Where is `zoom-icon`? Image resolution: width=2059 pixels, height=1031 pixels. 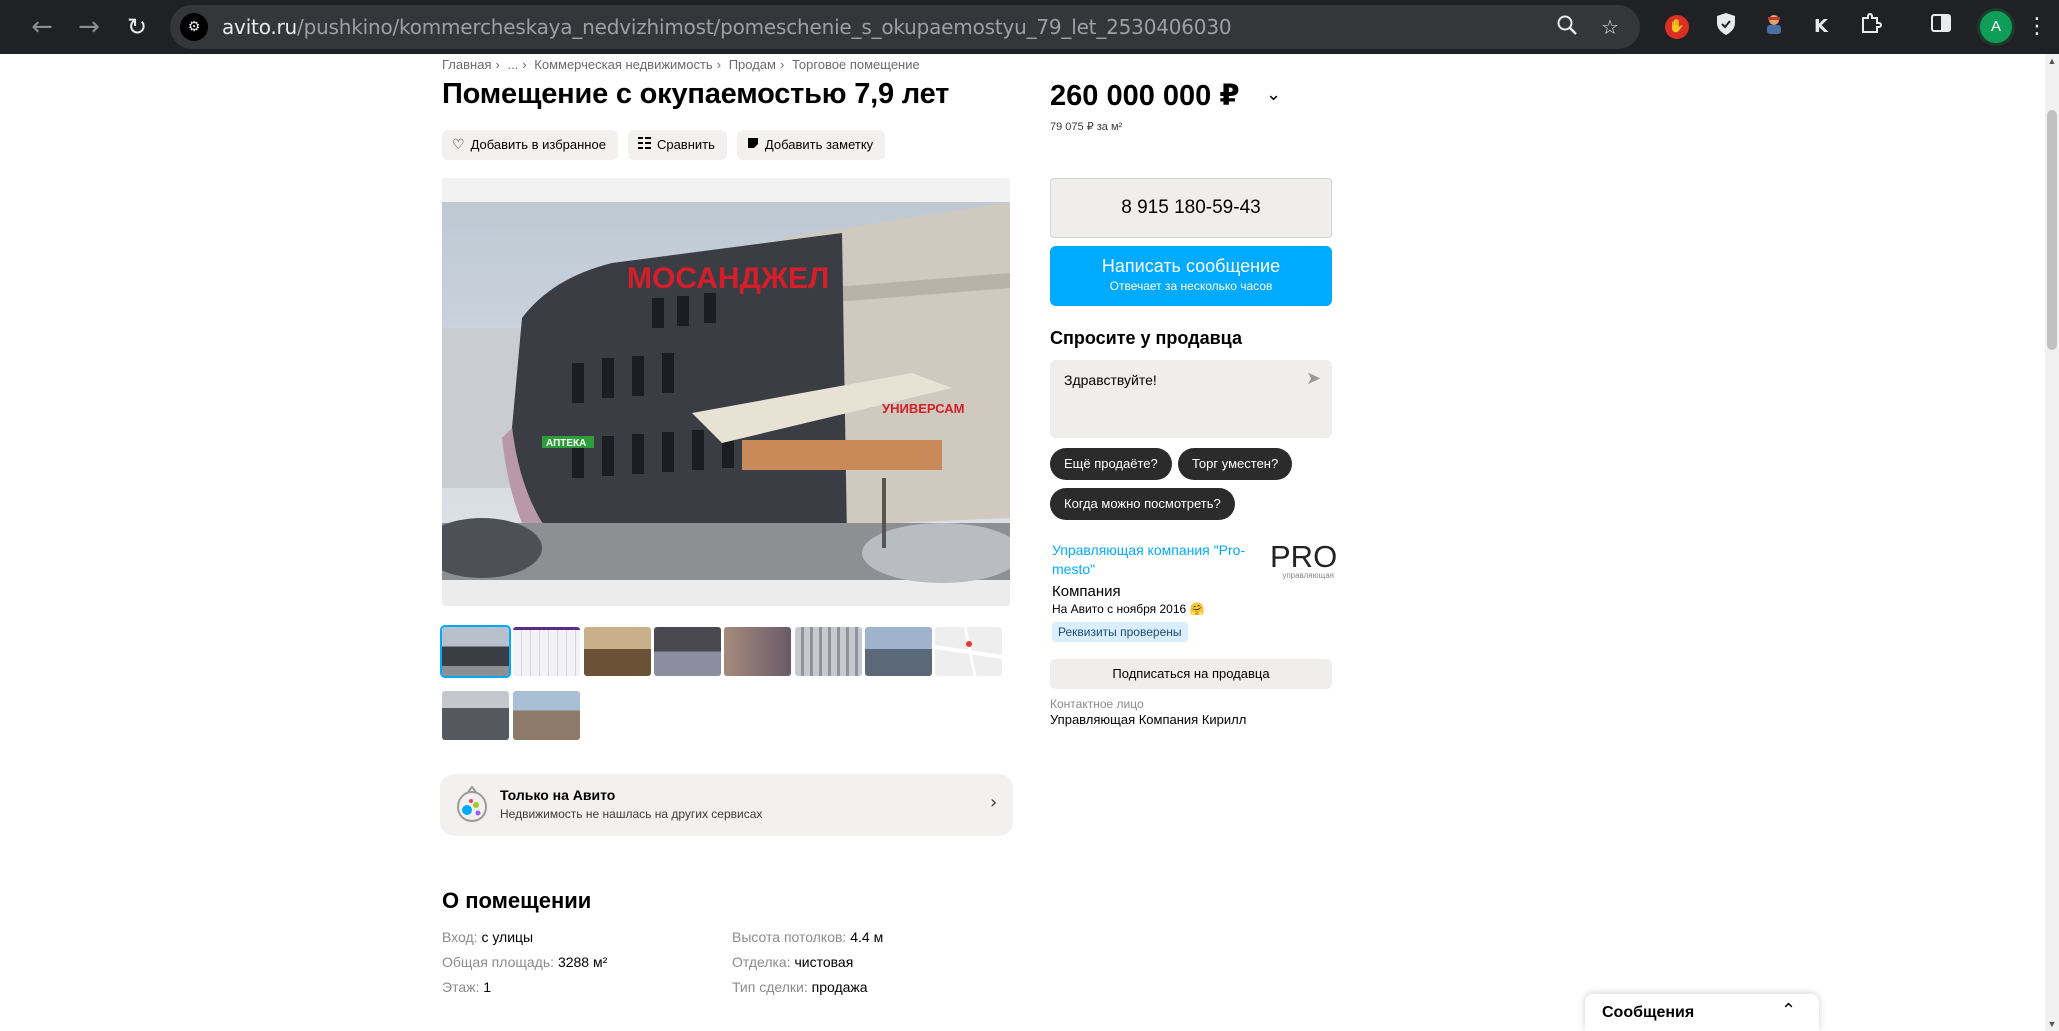
zoom-icon is located at coordinates (1567, 27).